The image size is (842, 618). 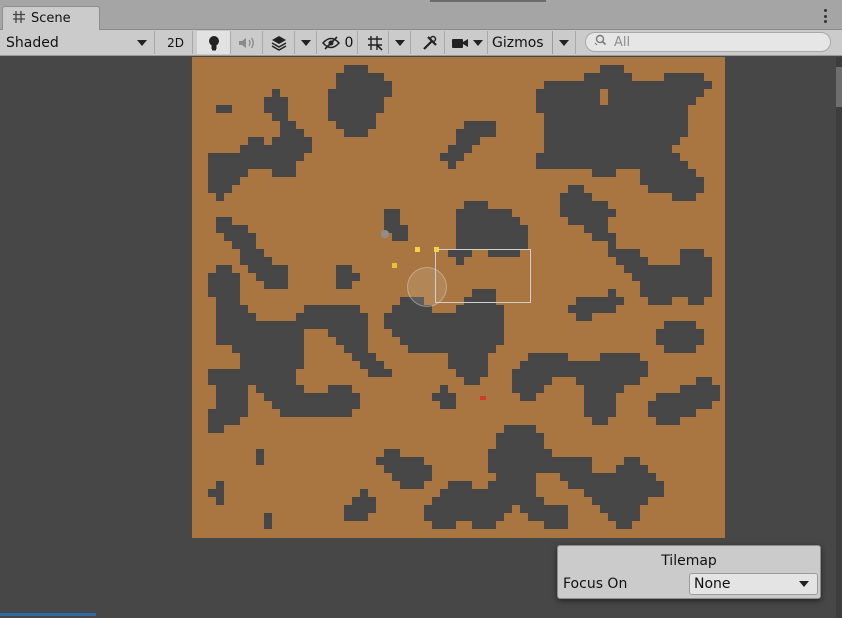 What do you see at coordinates (214, 42) in the screenshot?
I see `lighting-toggle-button` at bounding box center [214, 42].